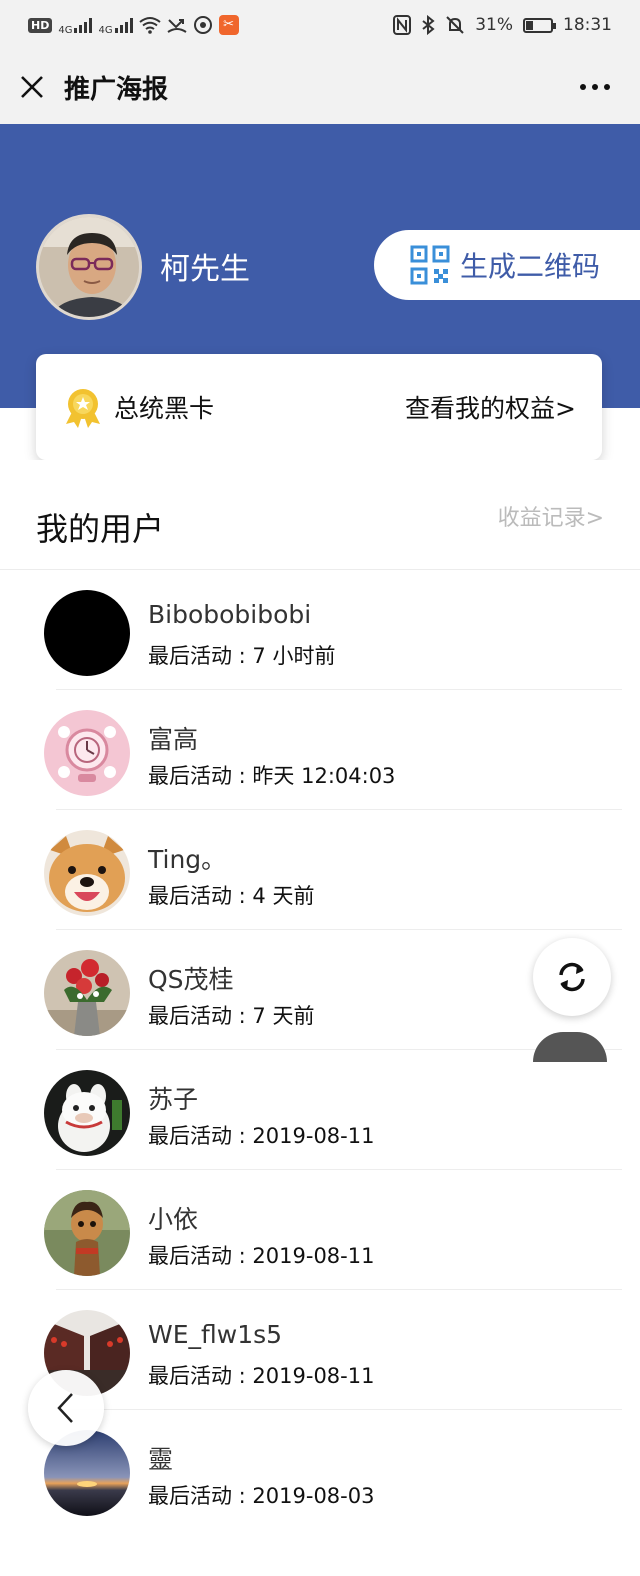 The image size is (640, 1576). I want to click on more-icon, so click(583, 87).